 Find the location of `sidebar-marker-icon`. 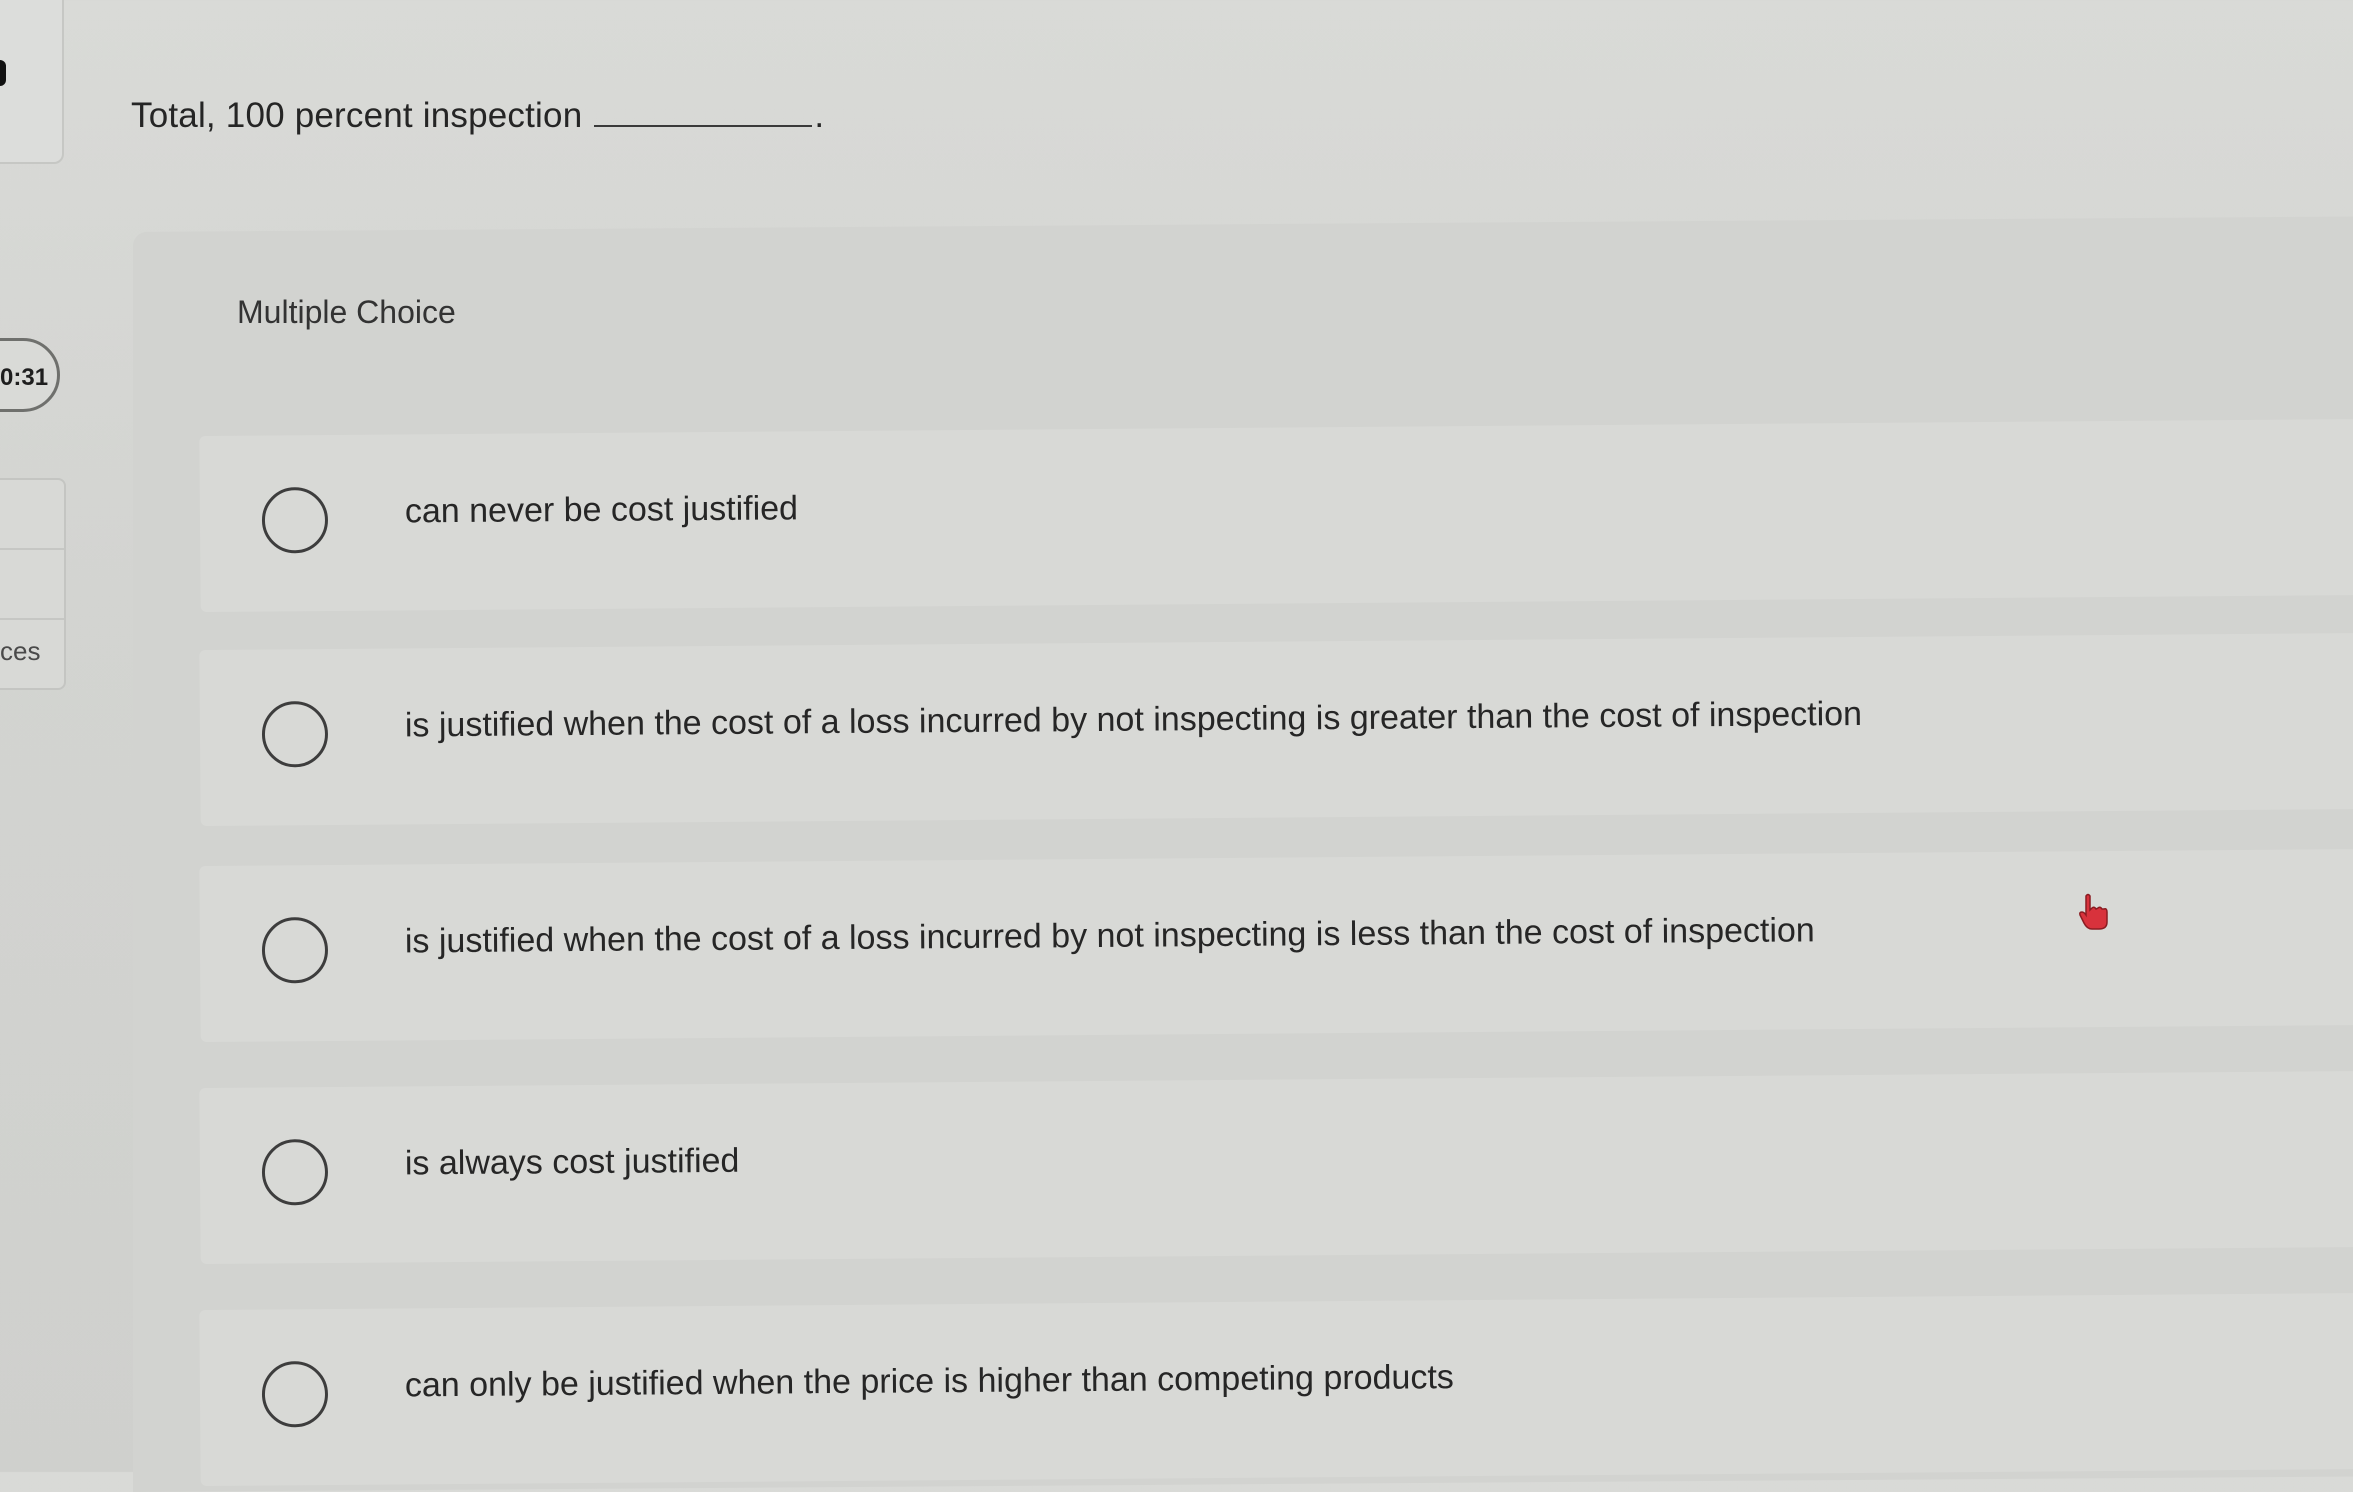

sidebar-marker-icon is located at coordinates (3, 73).